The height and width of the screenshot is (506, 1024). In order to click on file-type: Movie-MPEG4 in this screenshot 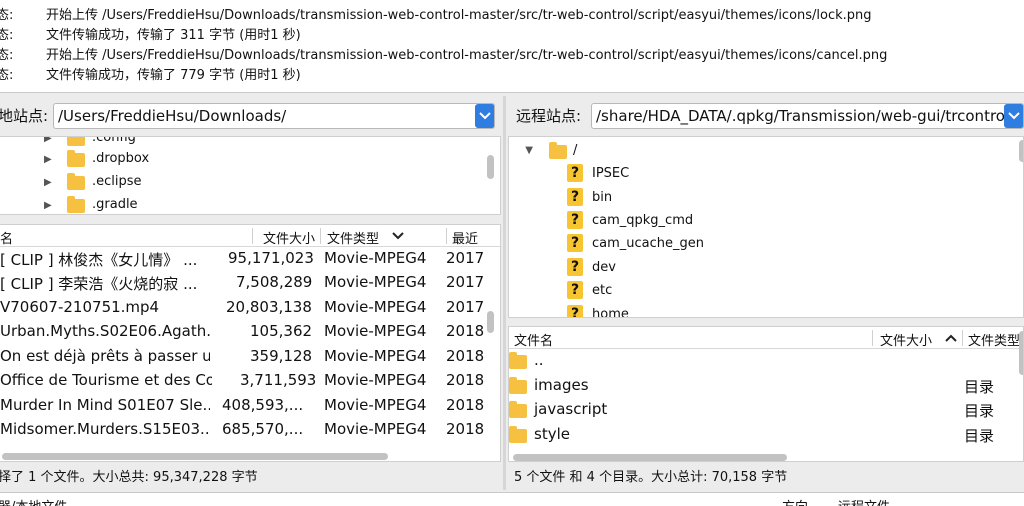, I will do `click(375, 405)`.